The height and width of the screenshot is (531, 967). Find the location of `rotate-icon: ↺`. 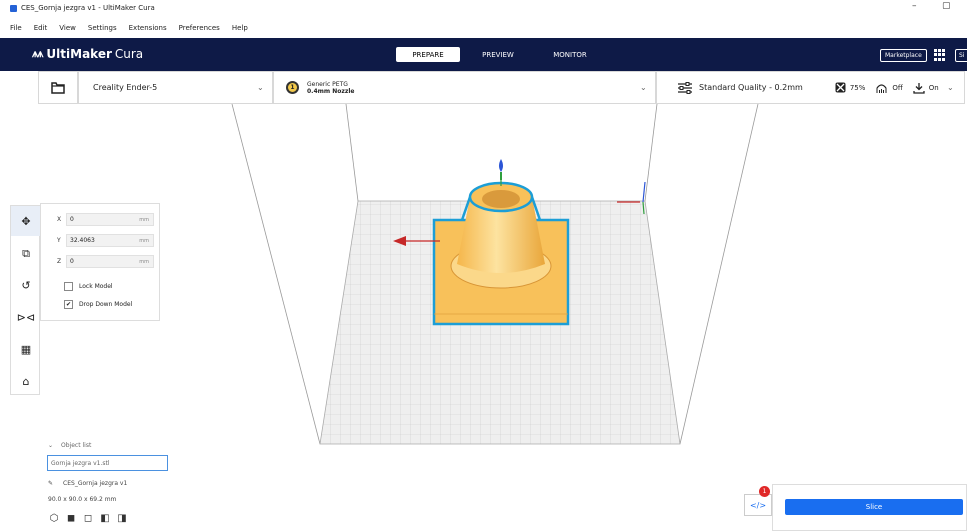

rotate-icon: ↺ is located at coordinates (26, 285).